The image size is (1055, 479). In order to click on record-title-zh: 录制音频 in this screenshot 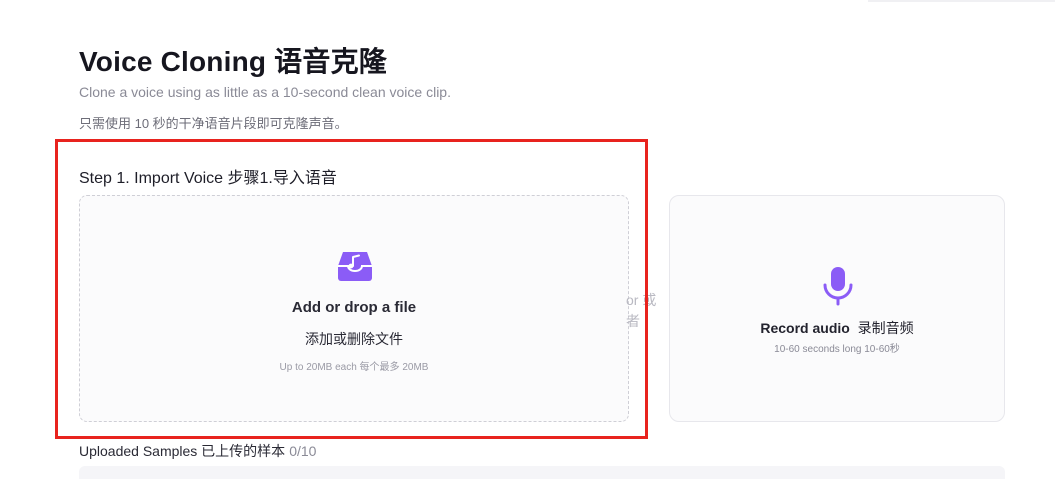, I will do `click(885, 328)`.